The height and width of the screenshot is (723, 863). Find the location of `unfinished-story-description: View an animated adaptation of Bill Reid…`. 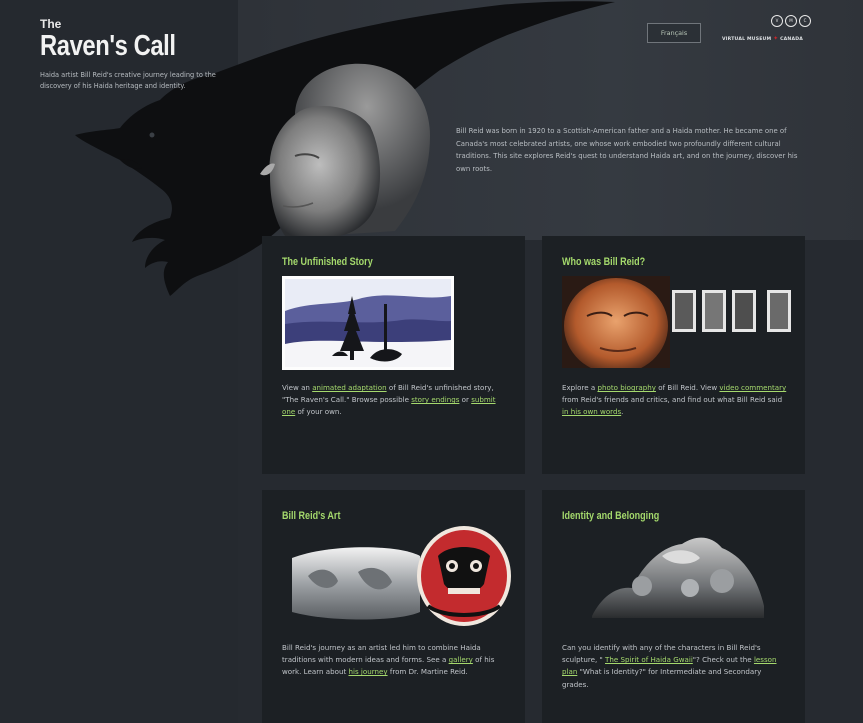

unfinished-story-description: View an animated adaptation of Bill Reid… is located at coordinates (396, 400).